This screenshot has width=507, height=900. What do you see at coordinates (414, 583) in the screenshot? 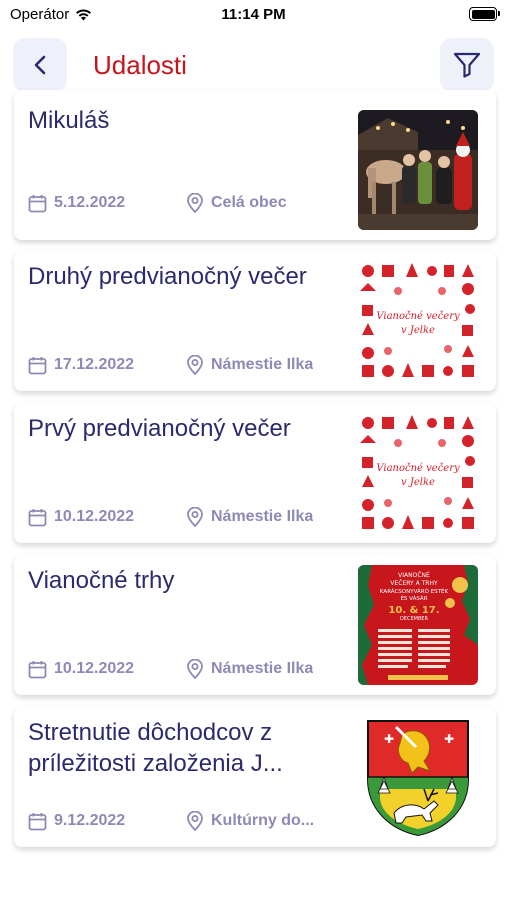
I see `poster-trhy-line2: VEČERY A TRHY` at bounding box center [414, 583].